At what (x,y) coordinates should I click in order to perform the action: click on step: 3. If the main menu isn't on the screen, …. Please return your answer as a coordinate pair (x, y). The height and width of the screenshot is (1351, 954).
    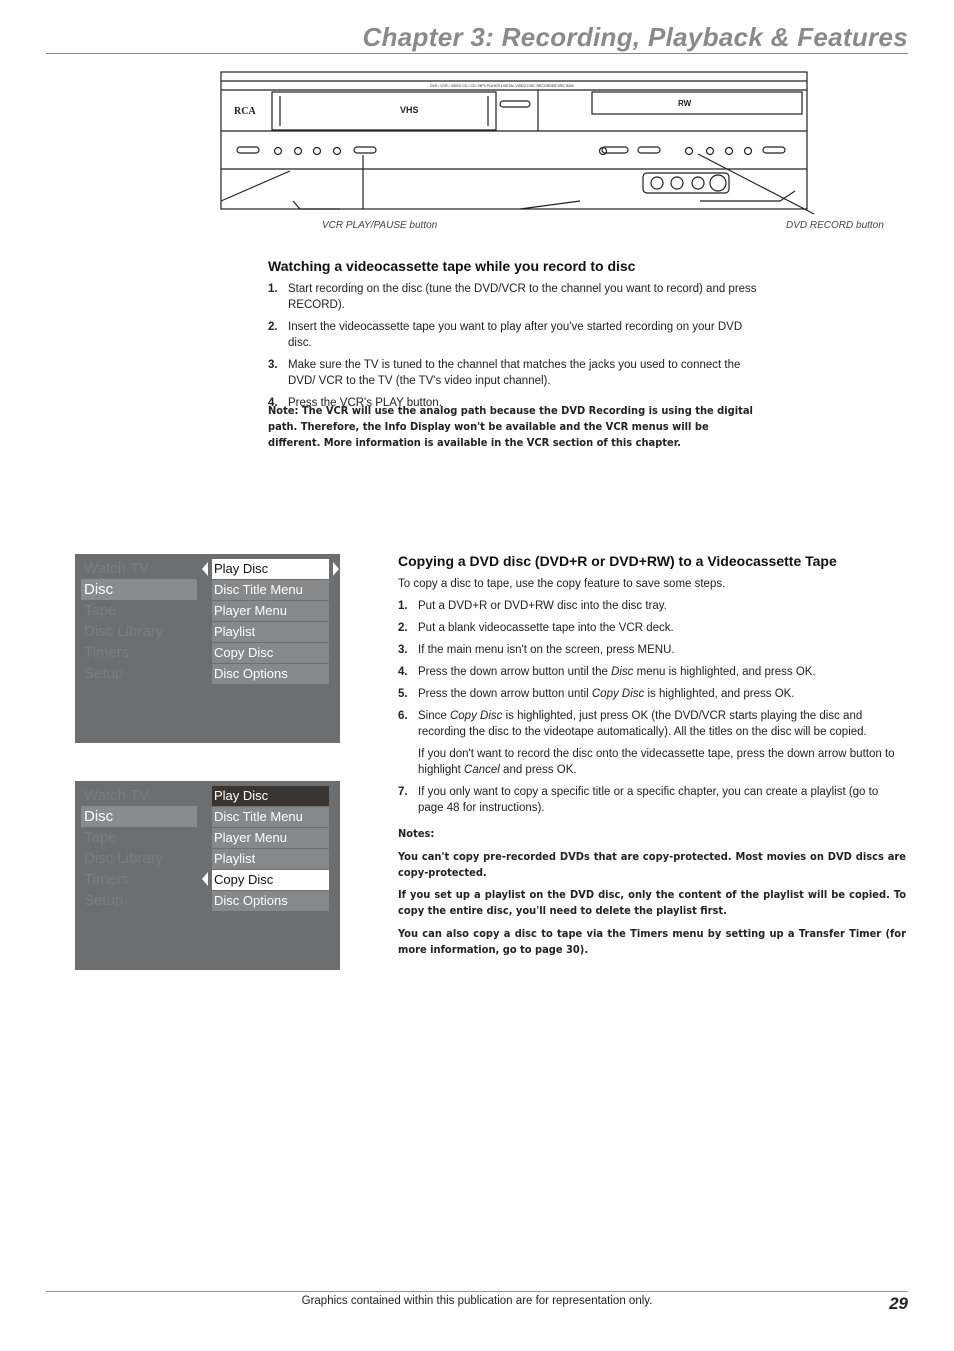
    Looking at the image, I should click on (536, 650).